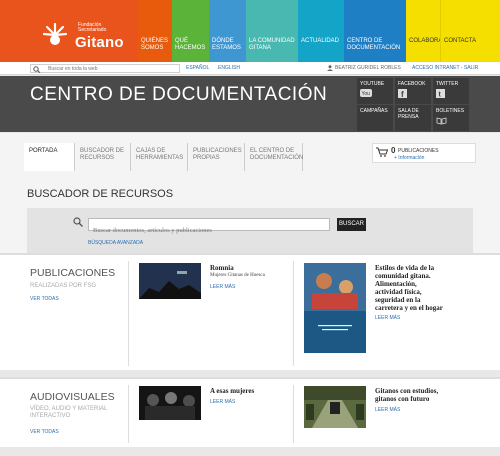  Describe the element at coordinates (222, 287) in the screenshot. I see `romnia-leer-mas-link: LEER MÁS` at that location.